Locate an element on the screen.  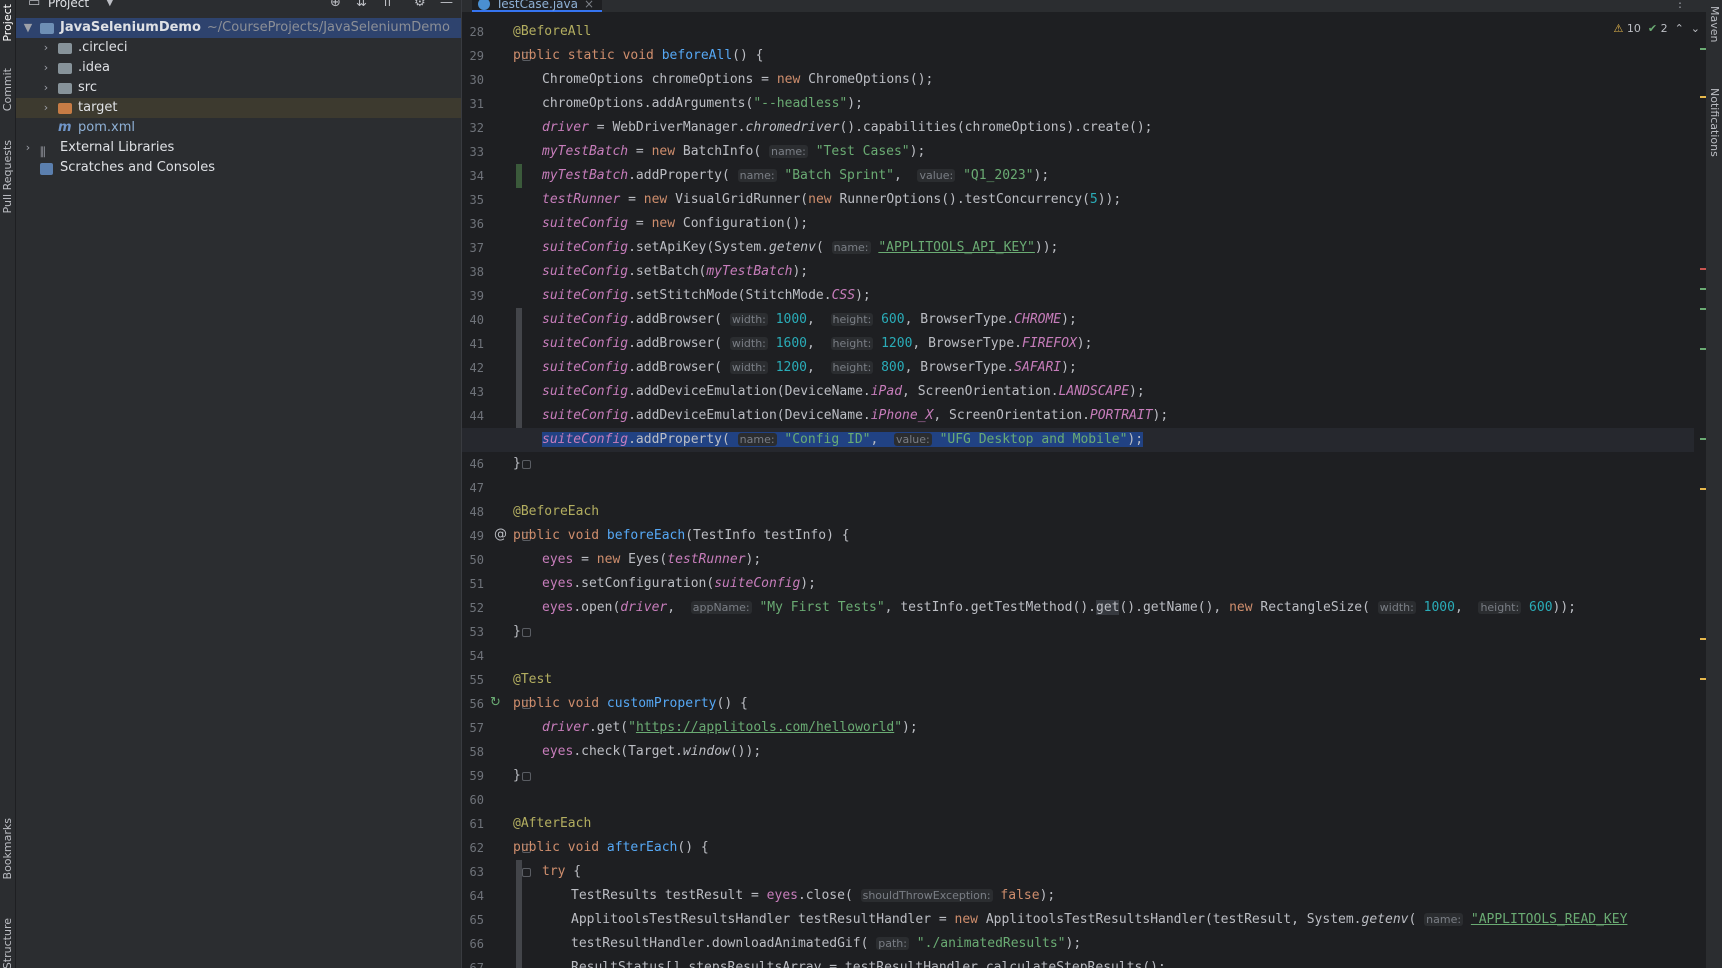
warning-icon: ⚠ is located at coordinates (1618, 28).